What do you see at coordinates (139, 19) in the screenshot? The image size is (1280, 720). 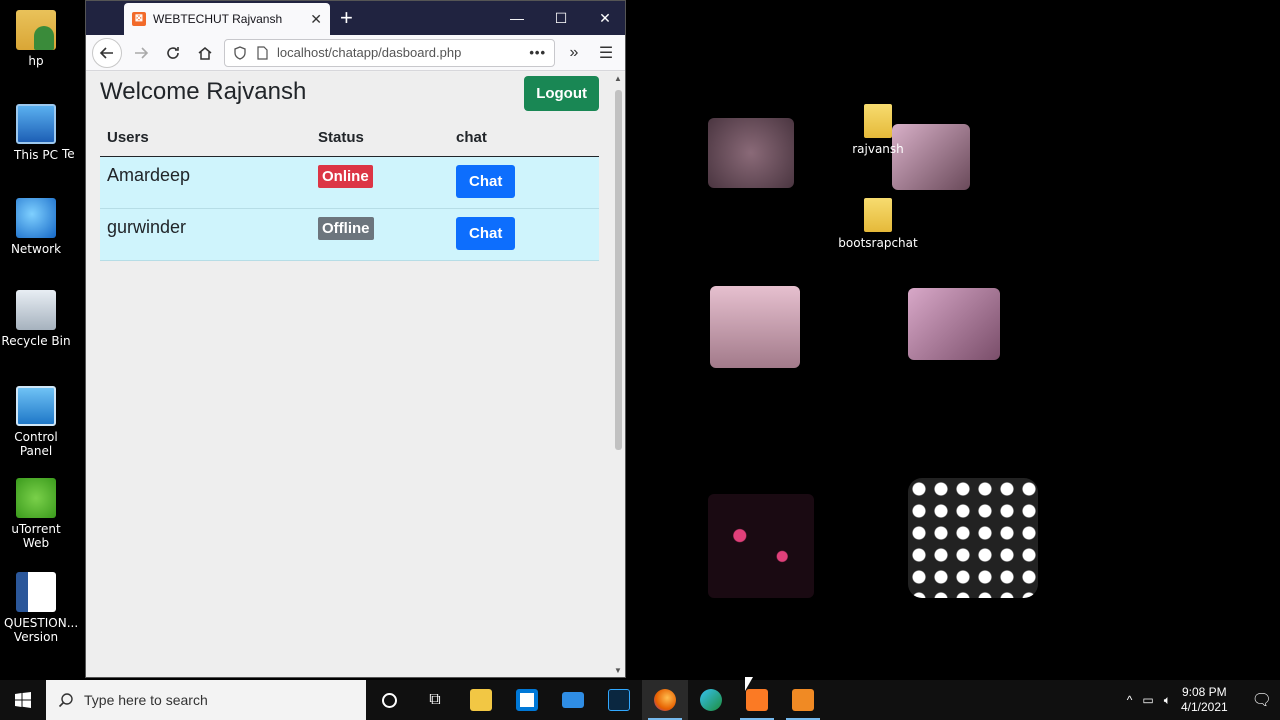 I see `xampp-favicon-icon: ⊠` at bounding box center [139, 19].